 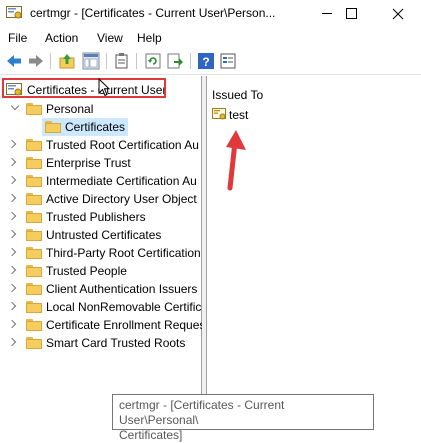 What do you see at coordinates (149, 38) in the screenshot?
I see `menu-help: Help` at bounding box center [149, 38].